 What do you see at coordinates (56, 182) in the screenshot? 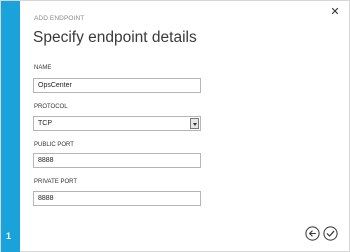
I see `private-port-label: PRIVATE PORT` at bounding box center [56, 182].